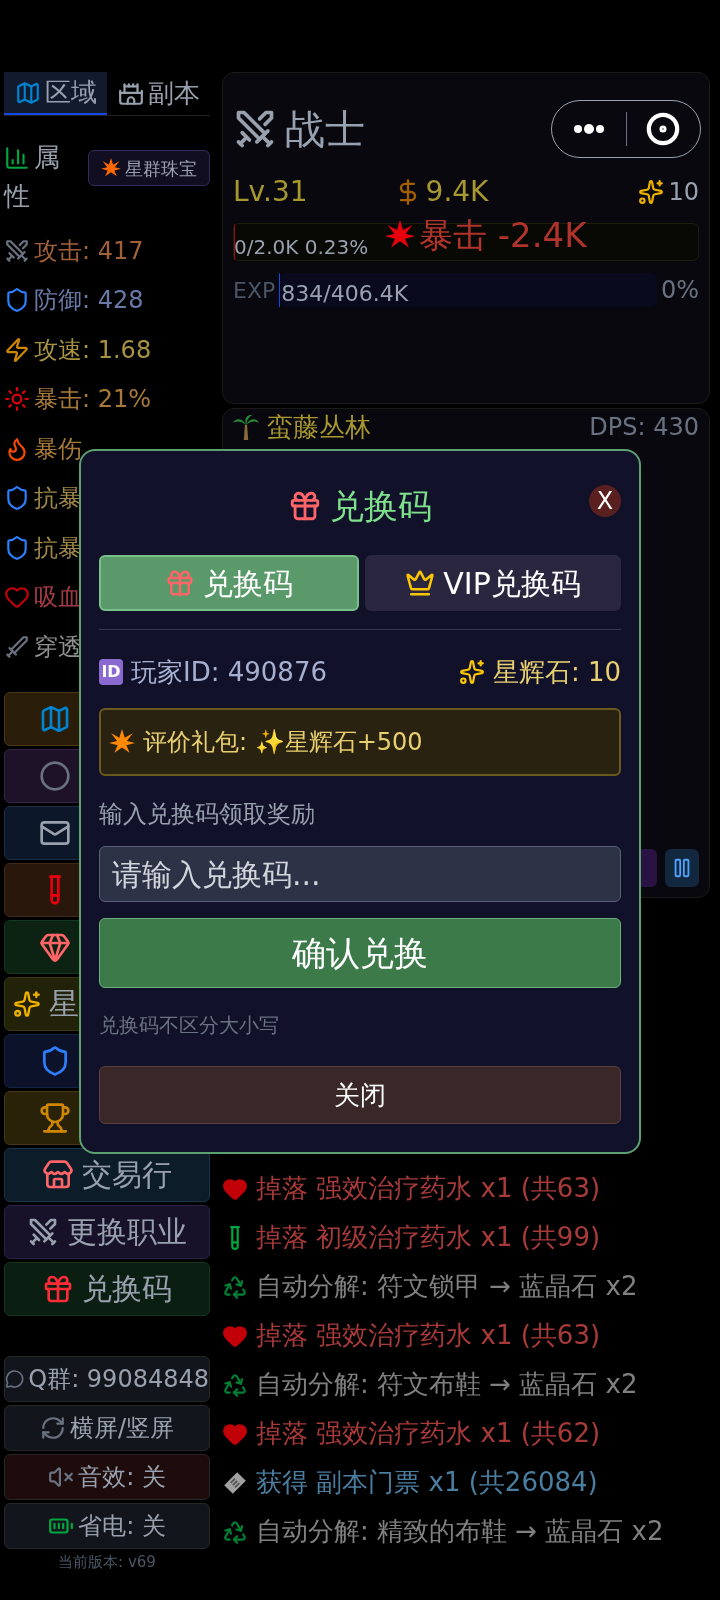 This screenshot has height=1600, width=720. What do you see at coordinates (460, 1531) in the screenshot?
I see `log-line: 自动分解: 精致的布鞋 → 蓝晶石 x2` at bounding box center [460, 1531].